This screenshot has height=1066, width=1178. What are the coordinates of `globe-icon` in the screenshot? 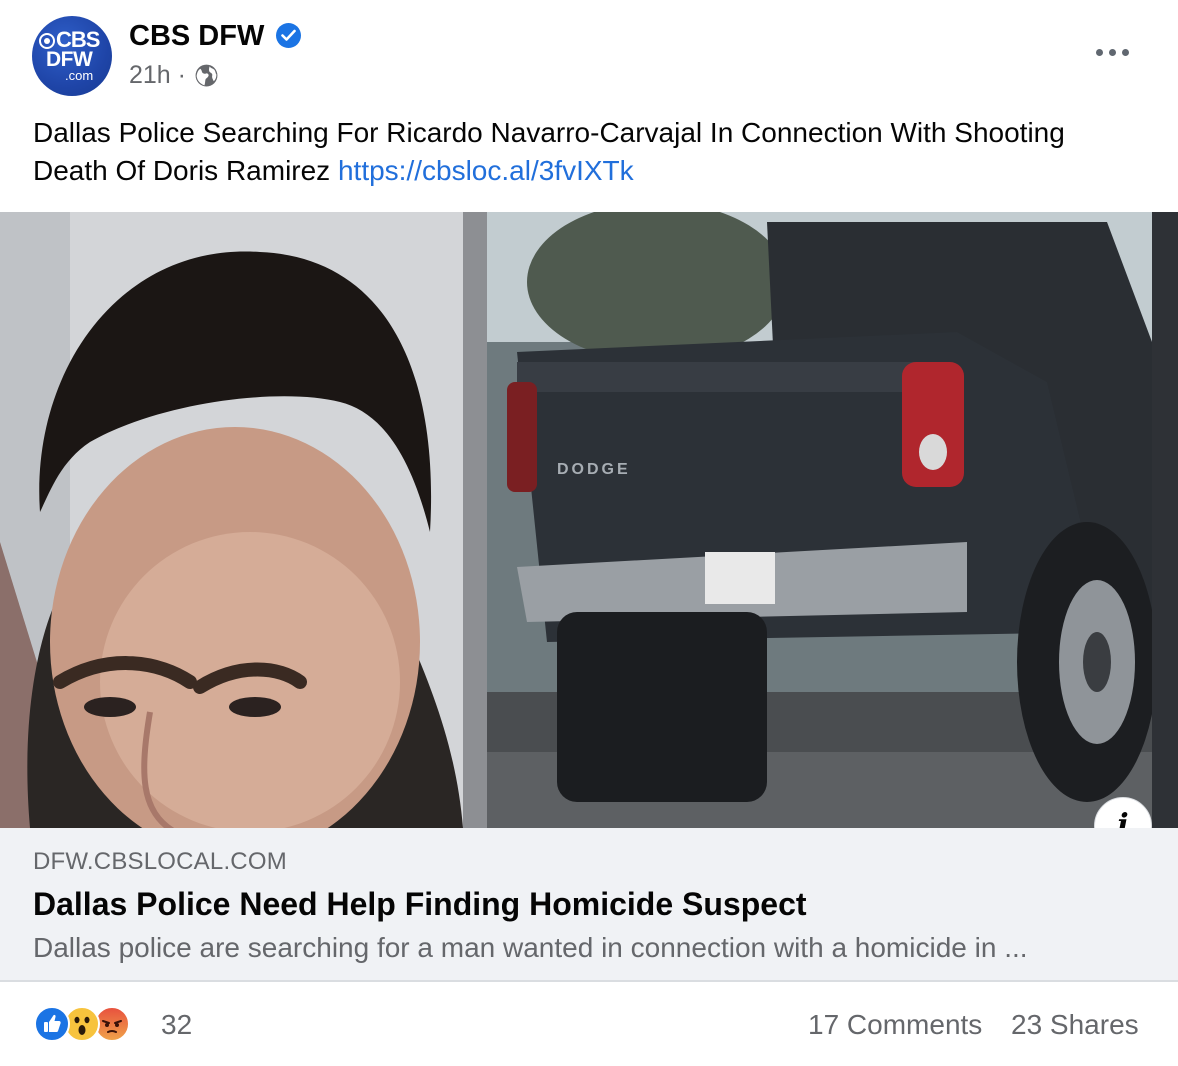 It's located at (206, 75).